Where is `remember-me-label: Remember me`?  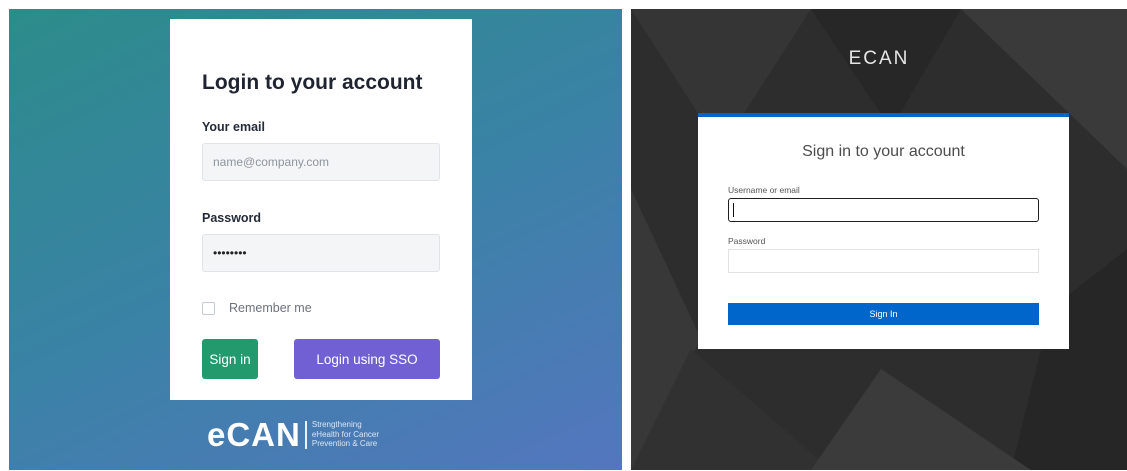 remember-me-label: Remember me is located at coordinates (270, 308).